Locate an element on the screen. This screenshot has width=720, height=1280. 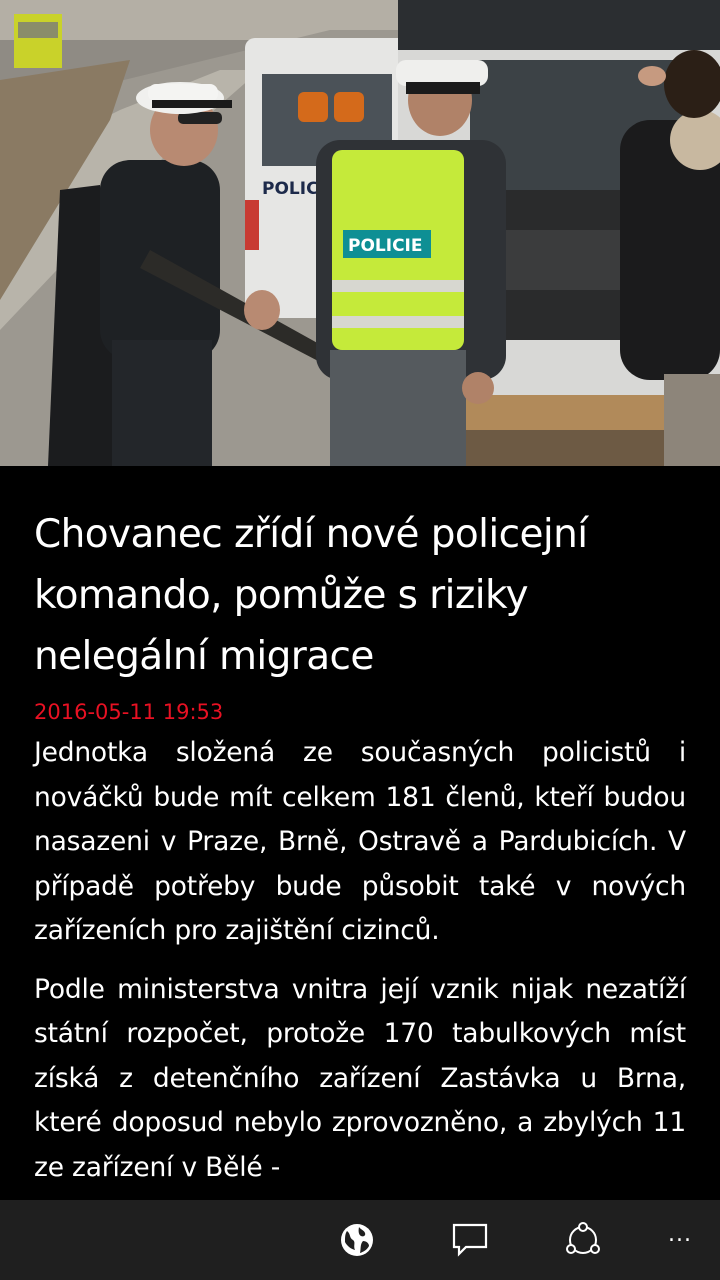
open-in-browser-button is located at coordinates (357, 1240).